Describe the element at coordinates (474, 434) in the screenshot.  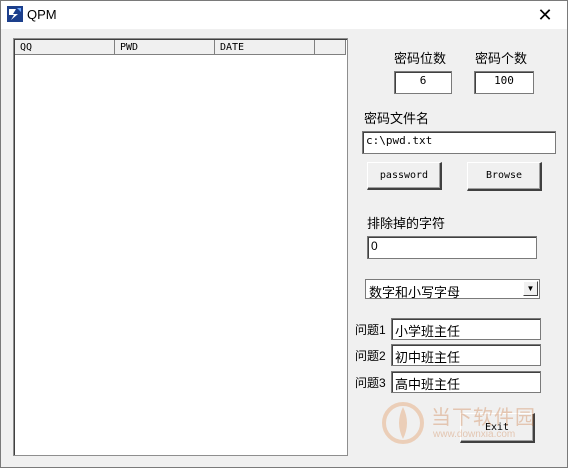
I see `watermark-url: www.downxia.com` at that location.